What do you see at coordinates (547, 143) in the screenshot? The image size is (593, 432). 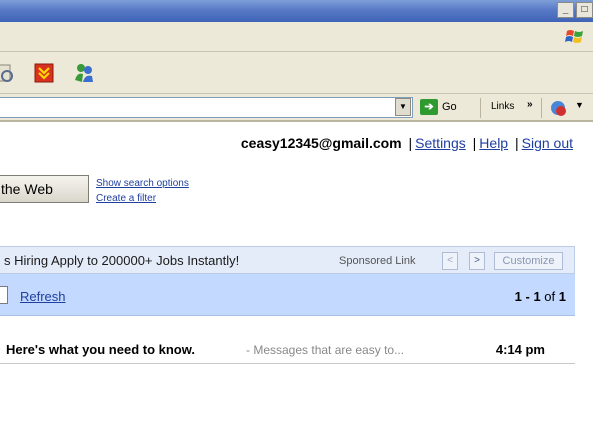 I see `sign-out-link: Sign out` at bounding box center [547, 143].